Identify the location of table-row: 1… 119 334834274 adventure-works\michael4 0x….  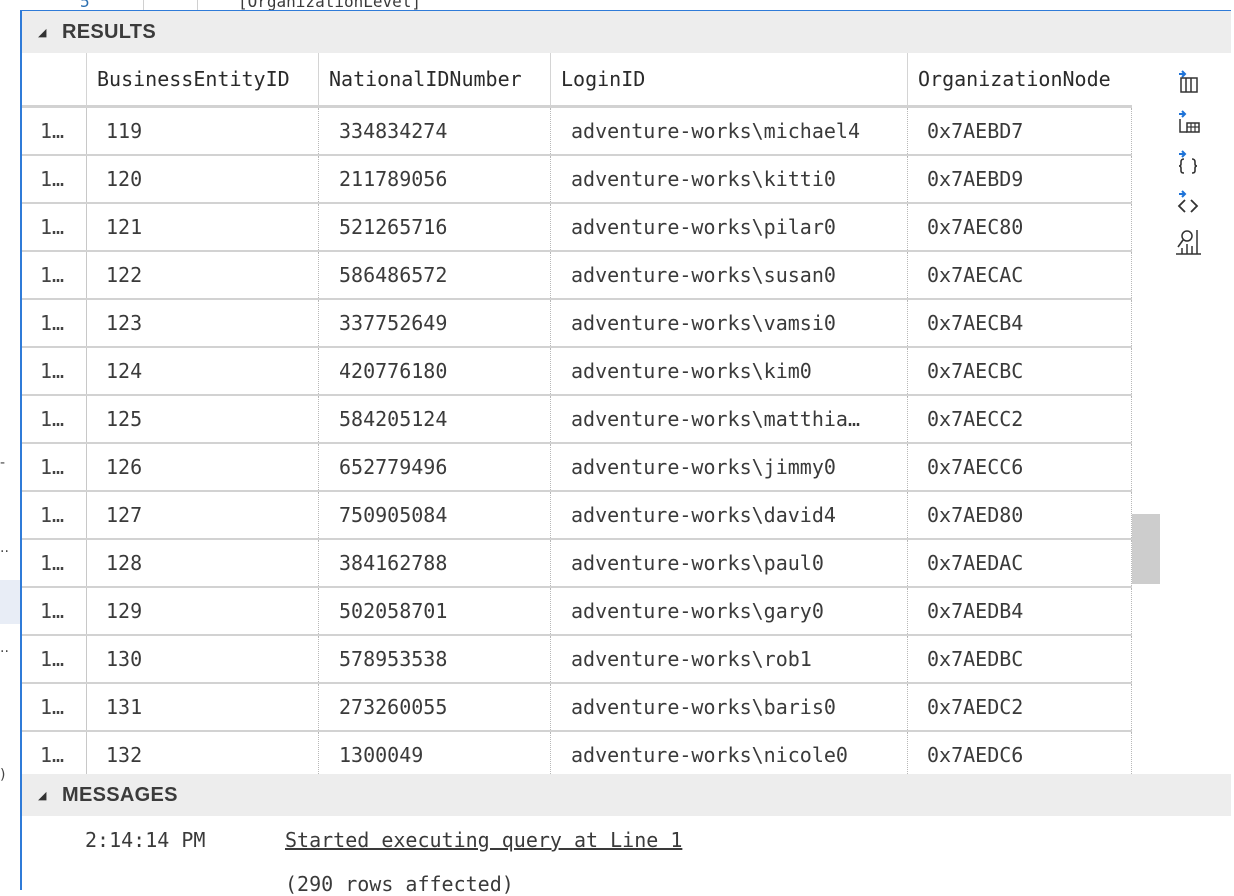
(577, 132).